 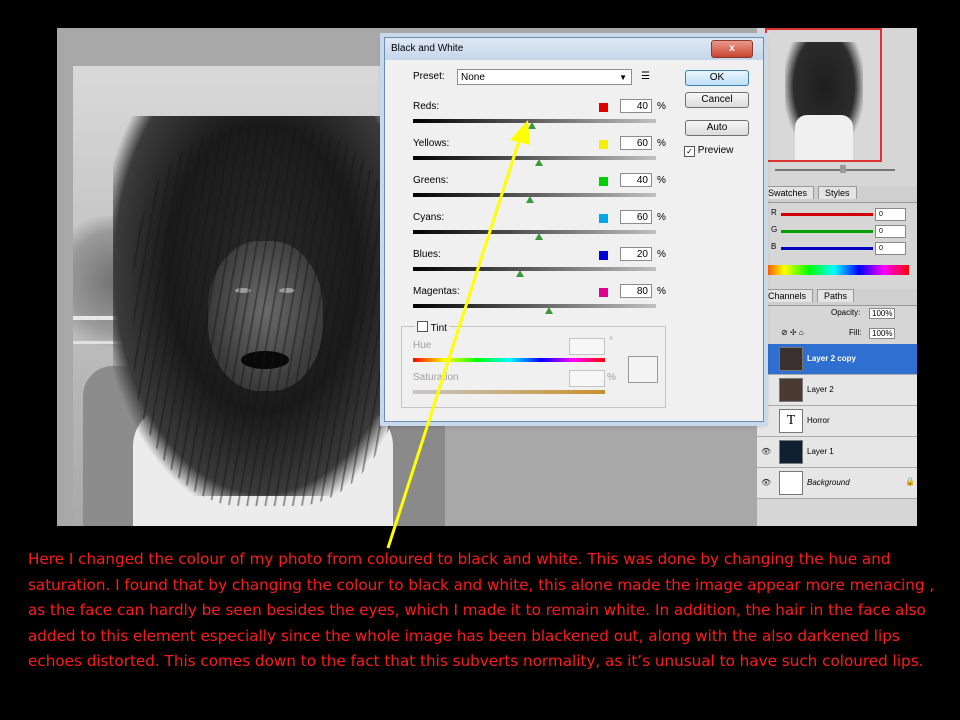 What do you see at coordinates (426, 106) in the screenshot?
I see `slider-label: Reds:` at bounding box center [426, 106].